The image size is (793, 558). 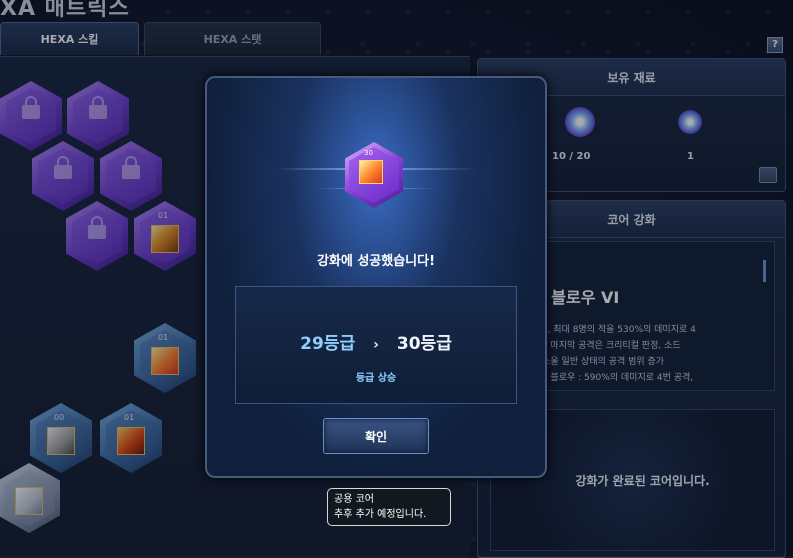 I want to click on skill-icon, so click(x=371, y=172).